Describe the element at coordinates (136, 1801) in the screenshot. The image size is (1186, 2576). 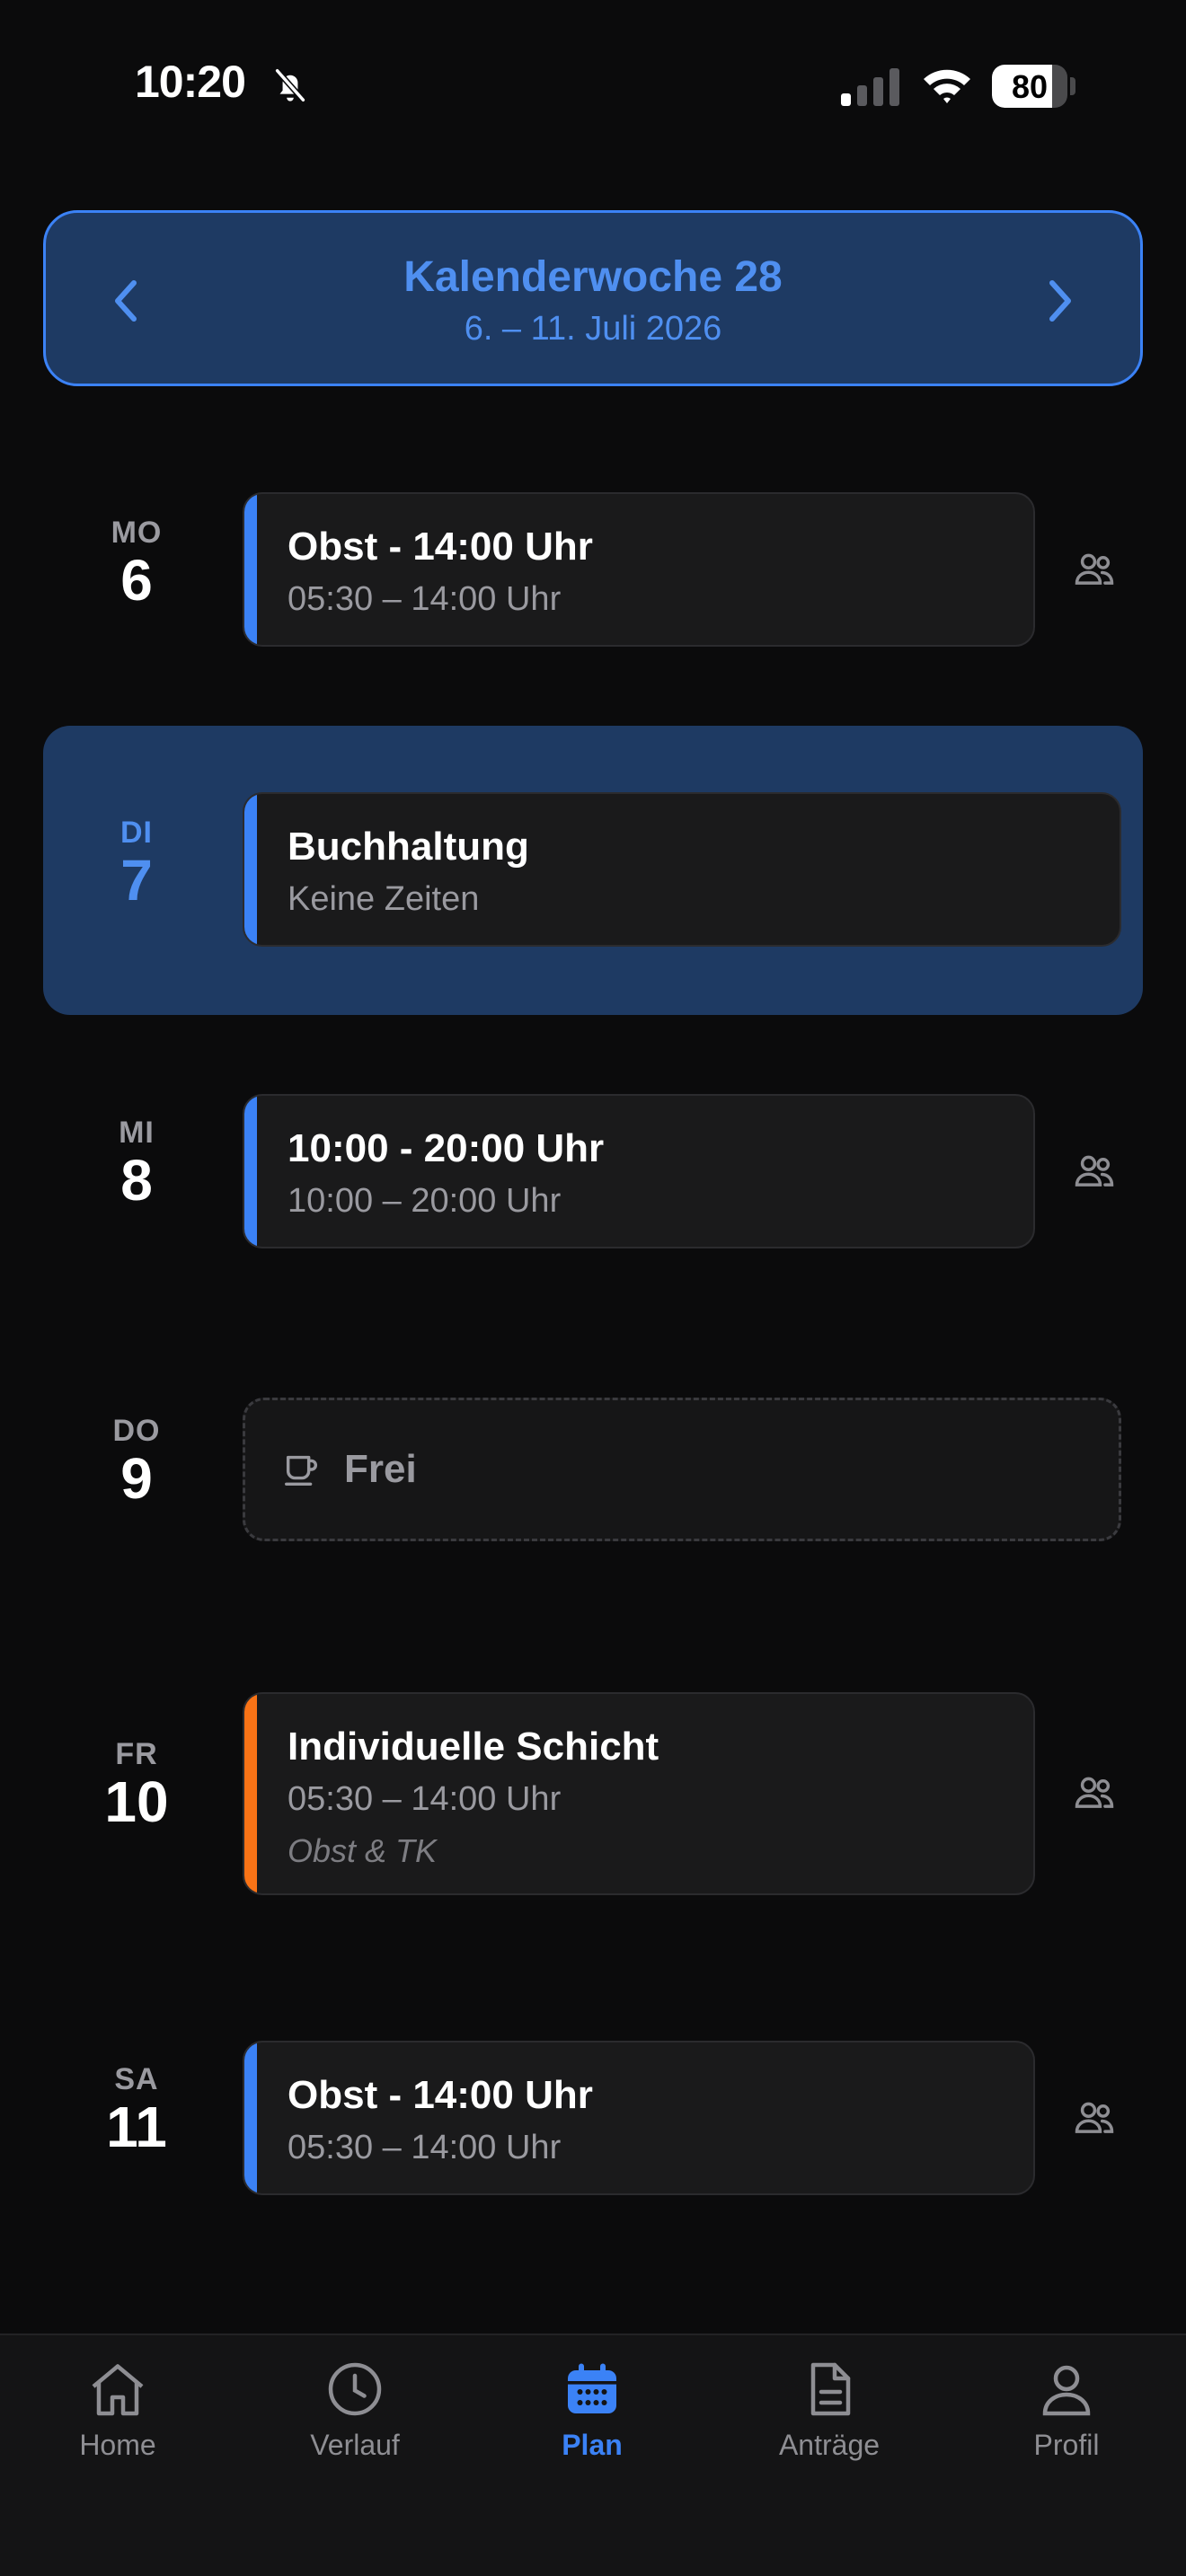
I see `day-number: 10` at that location.